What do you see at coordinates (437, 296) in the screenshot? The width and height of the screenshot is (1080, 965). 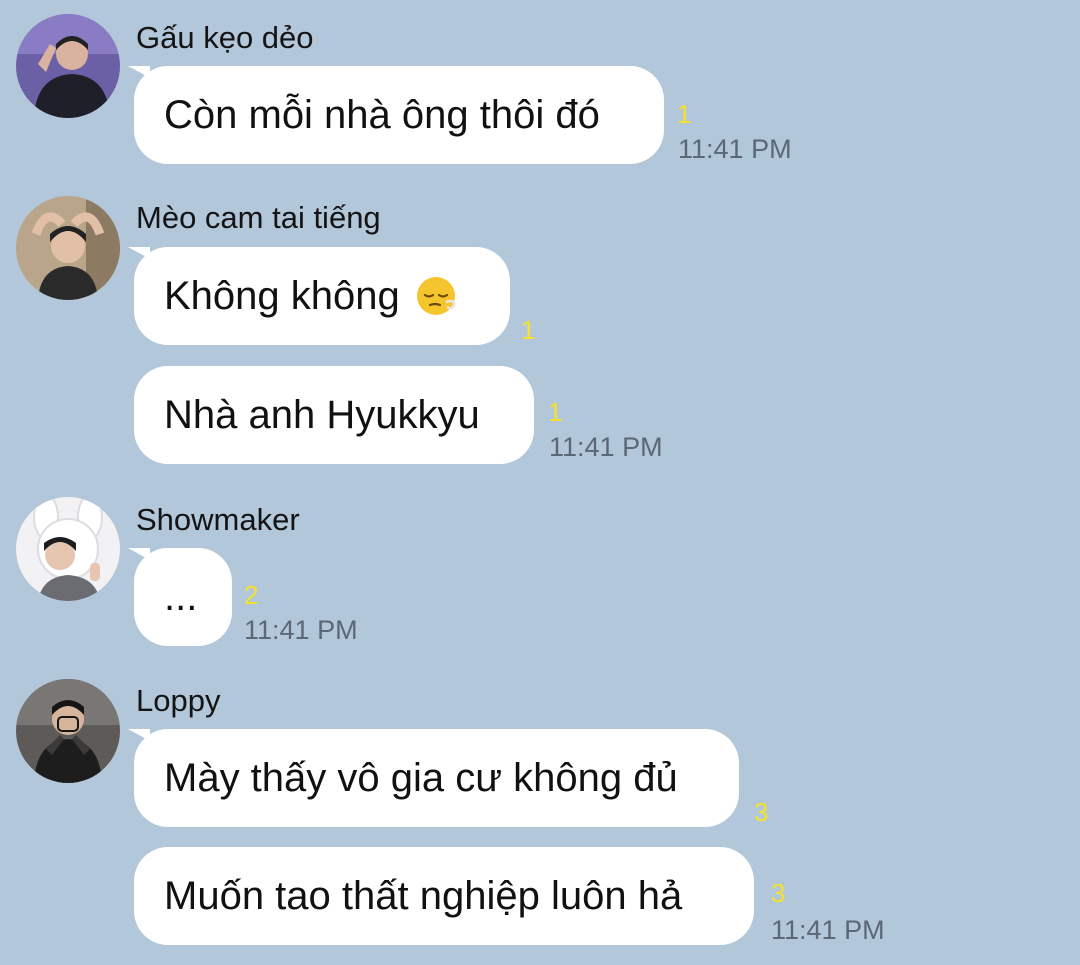 I see `sleepy-face-emoji-icon` at bounding box center [437, 296].